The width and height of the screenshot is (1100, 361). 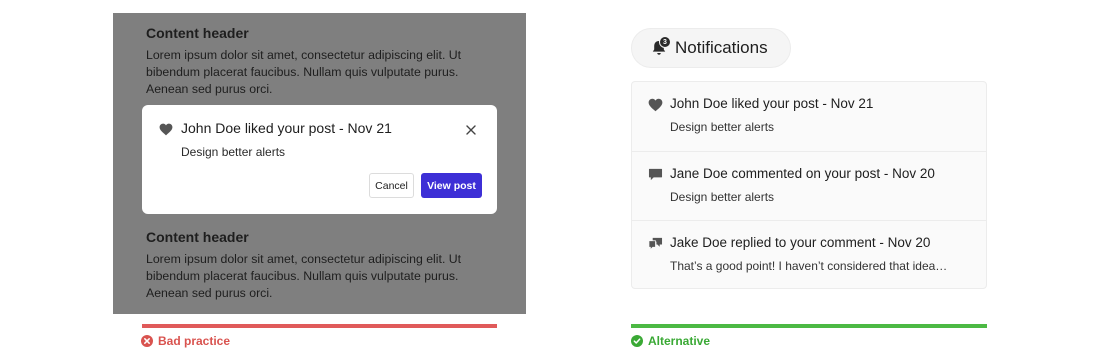 I want to click on notifications-title: Notifications, so click(x=721, y=47).